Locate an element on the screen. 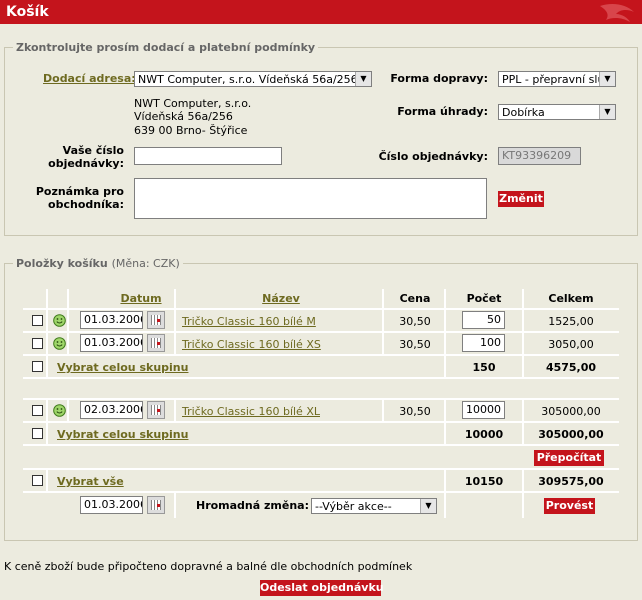 This screenshot has height=600, width=642. address-line-1: NWT Computer, s.r.o. is located at coordinates (193, 103).